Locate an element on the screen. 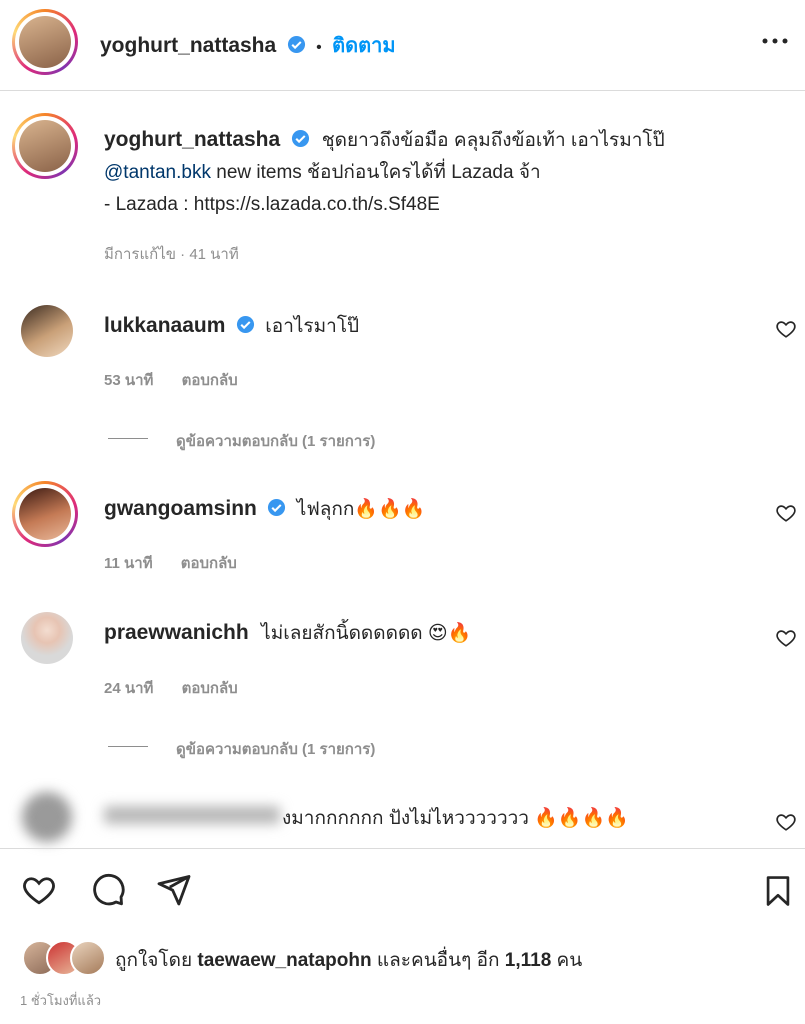  caption-meta: มีการแก้ไข · 41 นาที is located at coordinates (171, 254).